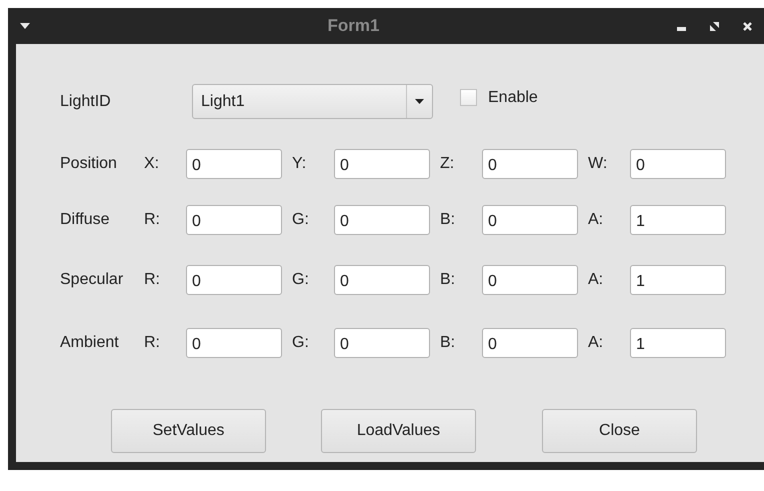  I want to click on enable-checkbox, so click(468, 97).